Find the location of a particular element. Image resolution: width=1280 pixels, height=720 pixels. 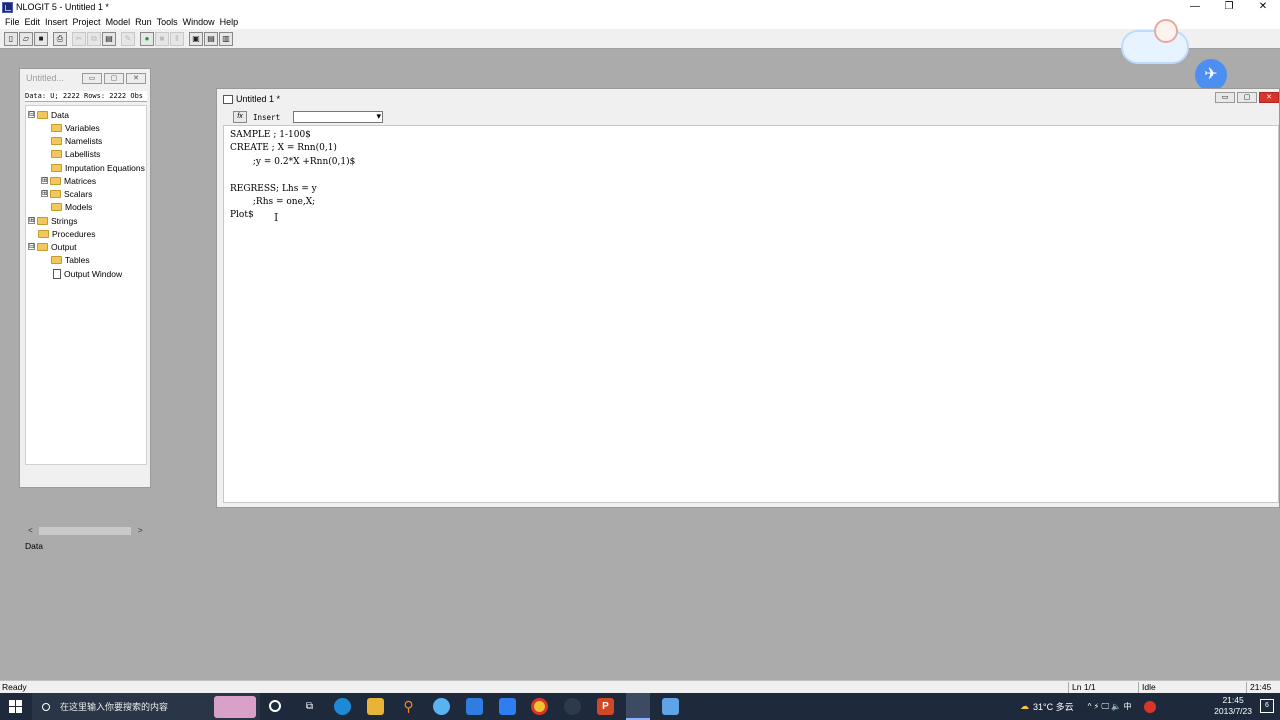

weather-icon: ☁ is located at coordinates (1024, 706).